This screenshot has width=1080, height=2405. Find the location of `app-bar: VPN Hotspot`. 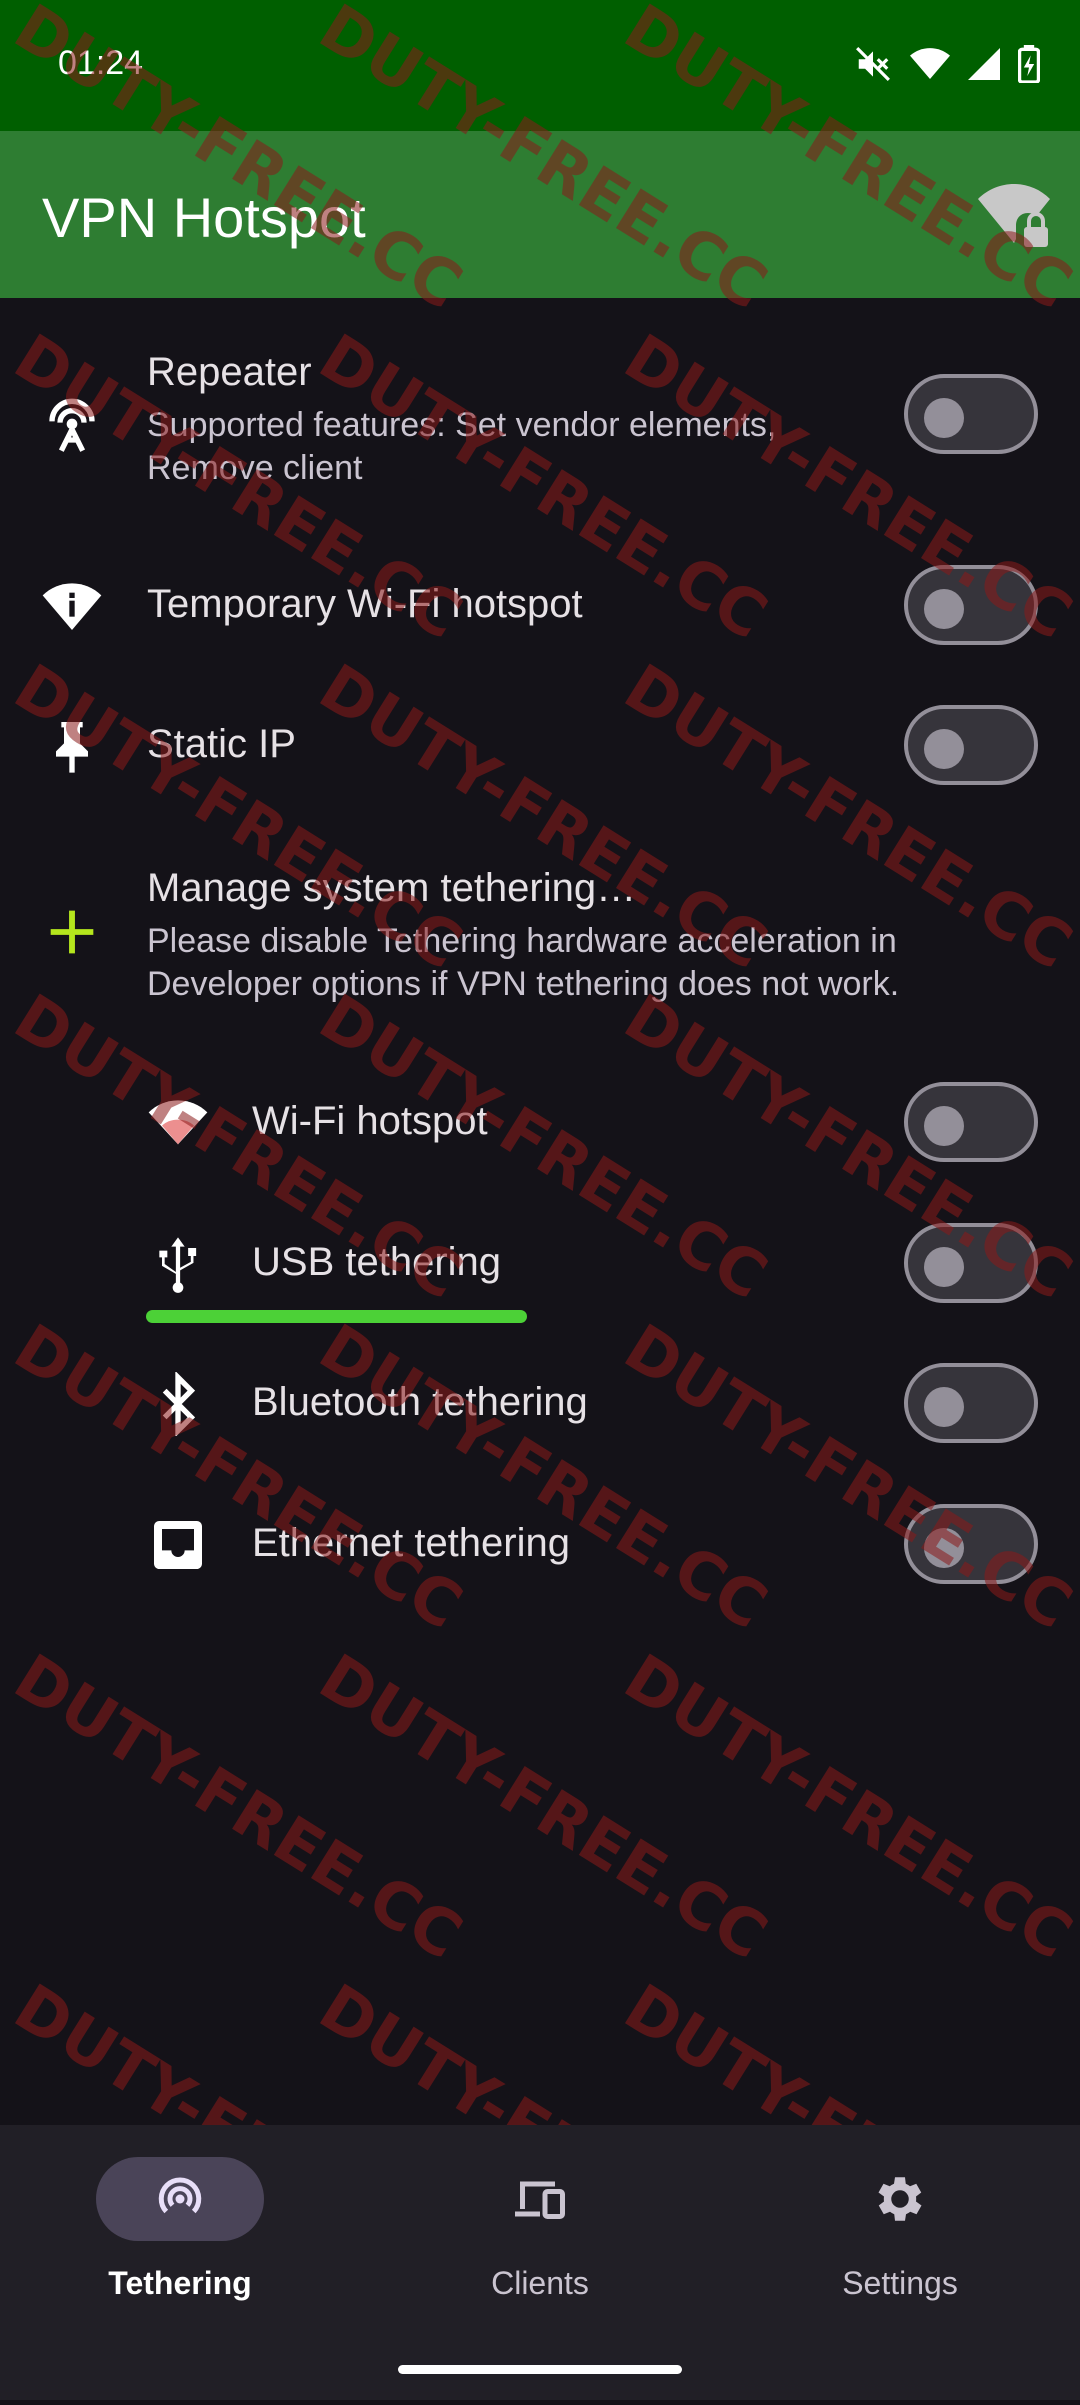

app-bar: VPN Hotspot is located at coordinates (540, 214).